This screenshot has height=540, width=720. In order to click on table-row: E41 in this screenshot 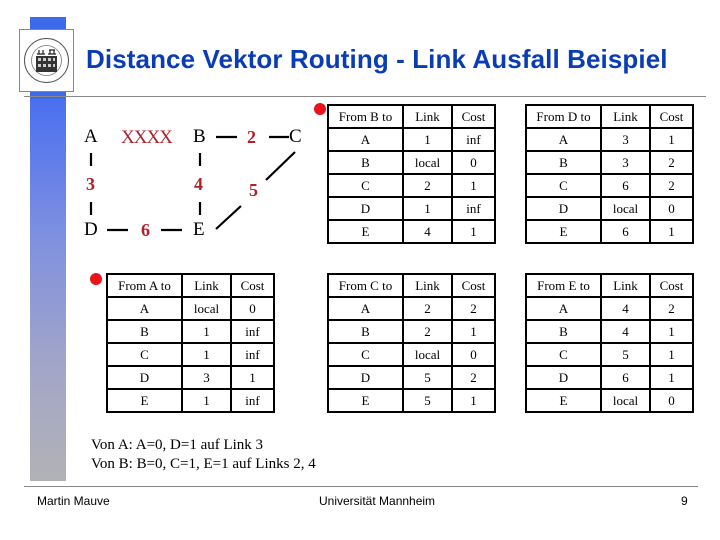, I will do `click(411, 231)`.